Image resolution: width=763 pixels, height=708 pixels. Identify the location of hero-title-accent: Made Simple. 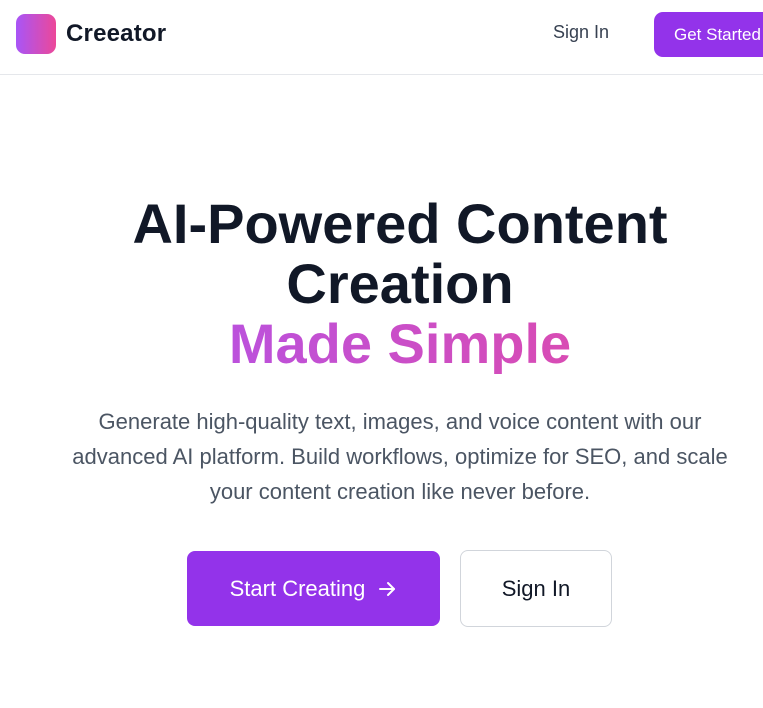
(381, 344).